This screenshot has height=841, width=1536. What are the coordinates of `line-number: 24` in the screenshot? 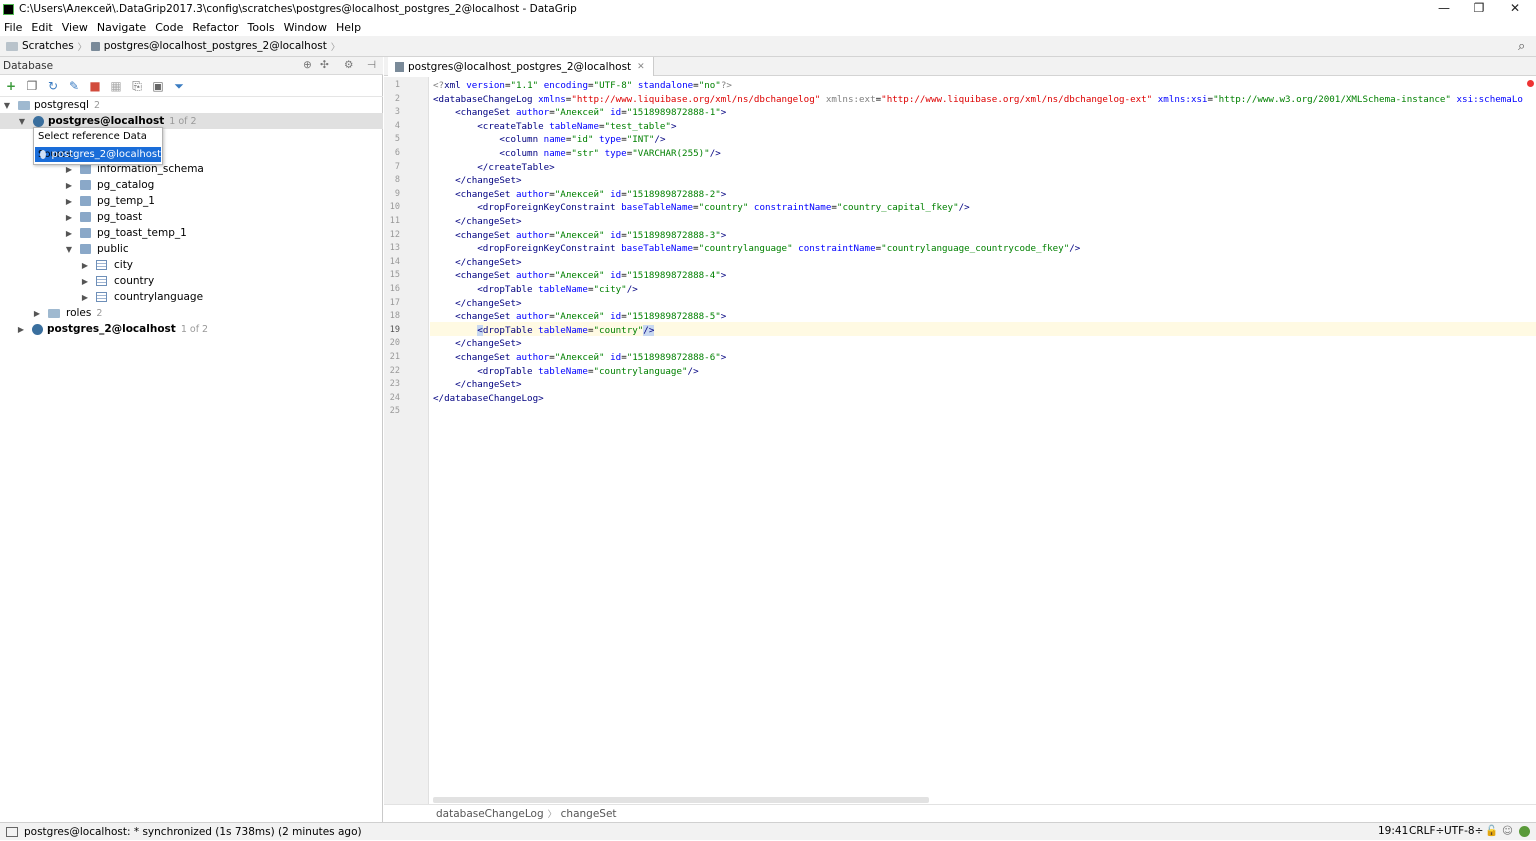 It's located at (394, 397).